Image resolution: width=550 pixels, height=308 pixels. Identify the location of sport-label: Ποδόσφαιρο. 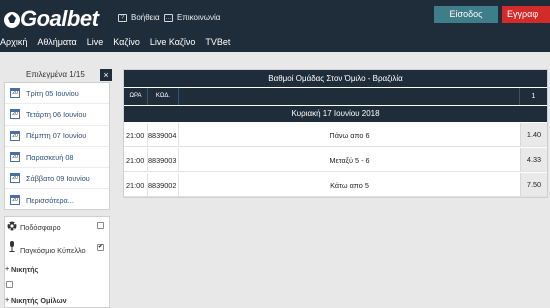
(40, 227).